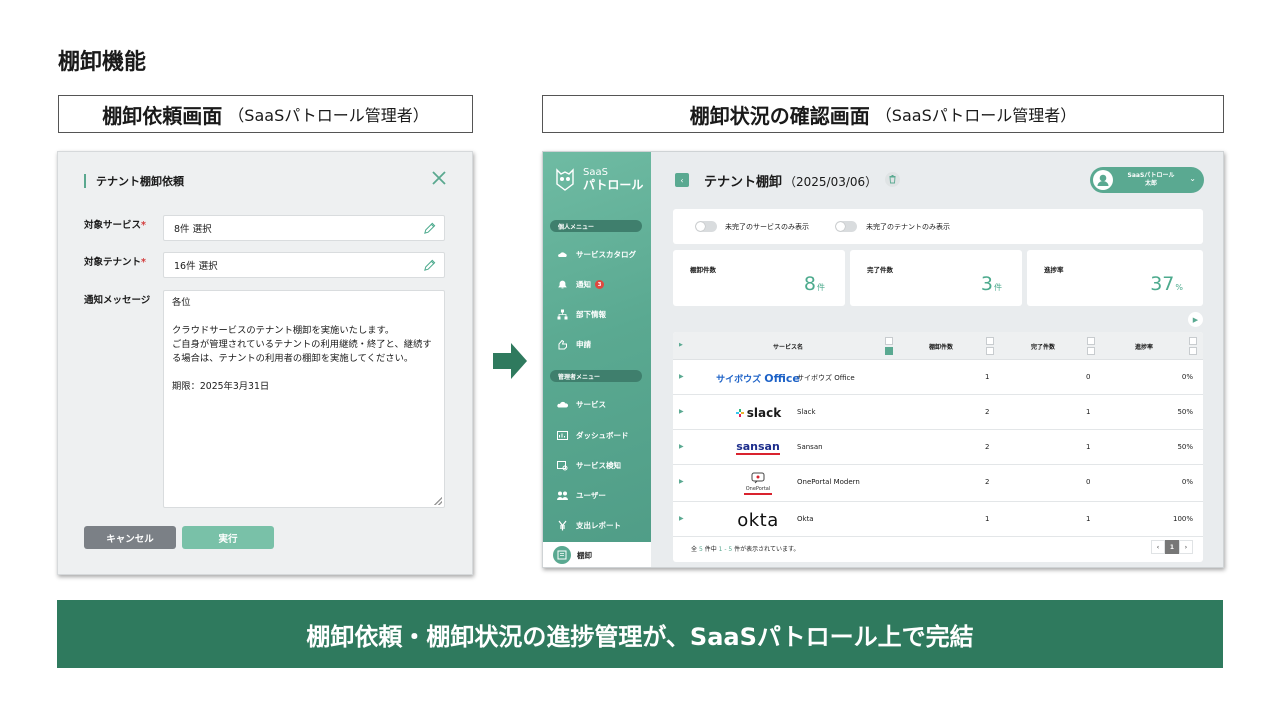 This screenshot has width=1280, height=720. Describe the element at coordinates (1151, 179) in the screenshot. I see `user-name: SaaSパトロール 太郎` at that location.